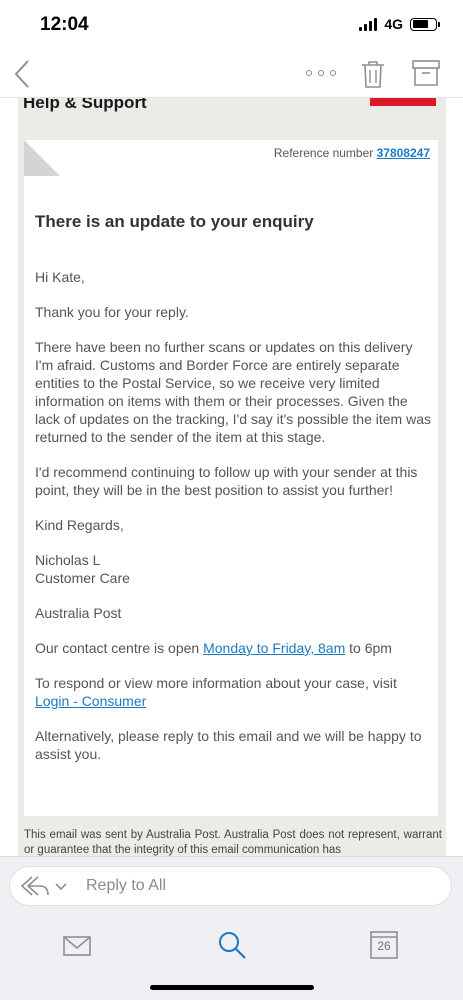 The width and height of the screenshot is (463, 1000). What do you see at coordinates (90, 701) in the screenshot?
I see `login-consumer-link: Login - Consumer` at bounding box center [90, 701].